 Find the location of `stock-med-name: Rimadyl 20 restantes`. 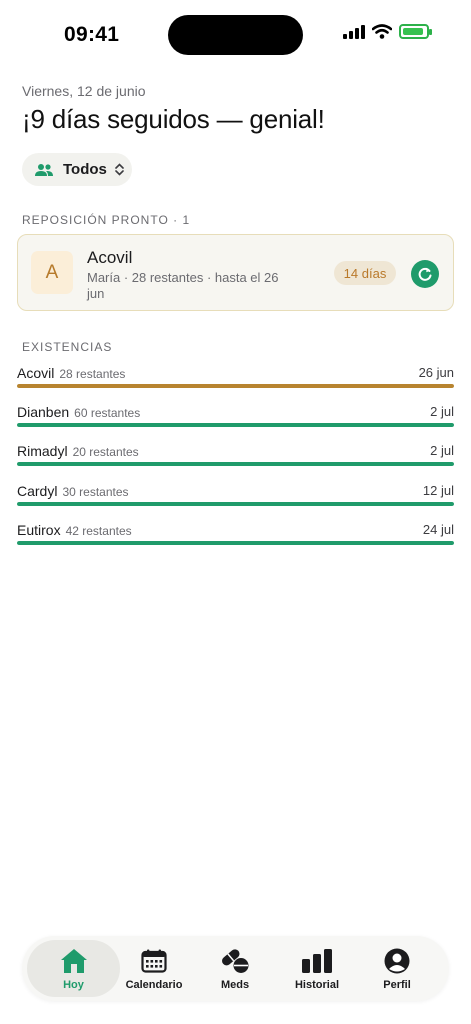

stock-med-name: Rimadyl 20 restantes is located at coordinates (78, 451).